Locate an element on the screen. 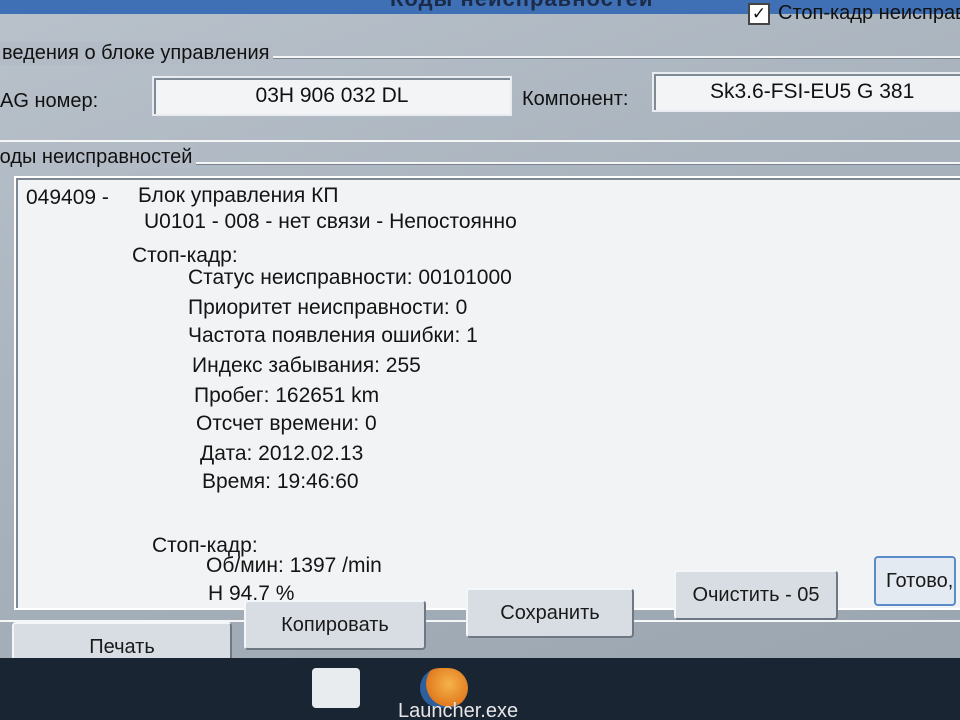  fault-time: Время: 19:46:60 is located at coordinates (280, 481).